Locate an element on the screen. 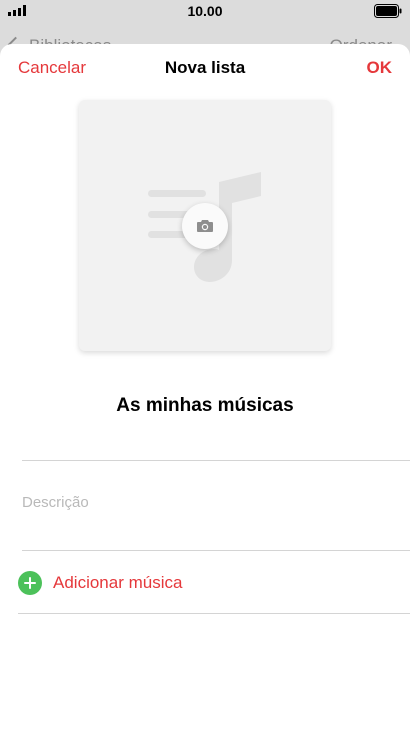 Image resolution: width=410 pixels, height=729 pixels. ok-button: OK is located at coordinates (380, 68).